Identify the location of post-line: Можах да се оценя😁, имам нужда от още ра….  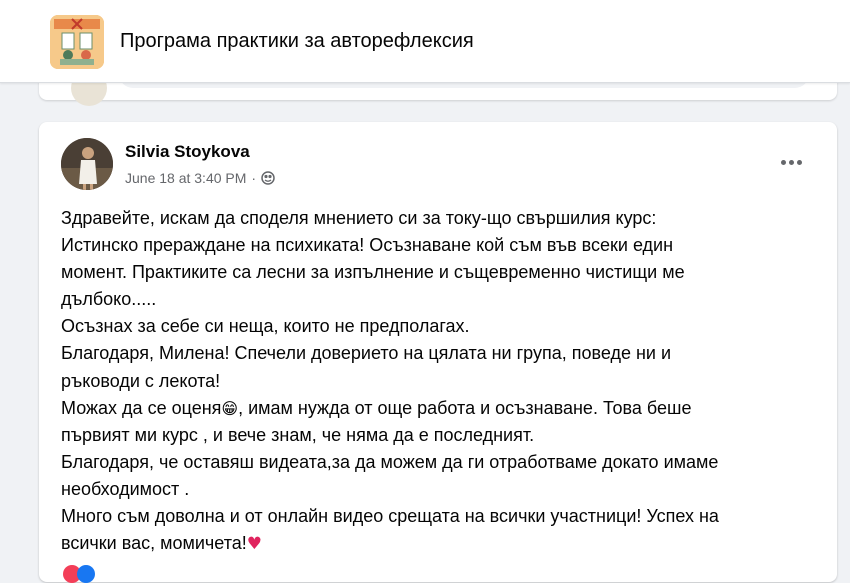
(441, 408).